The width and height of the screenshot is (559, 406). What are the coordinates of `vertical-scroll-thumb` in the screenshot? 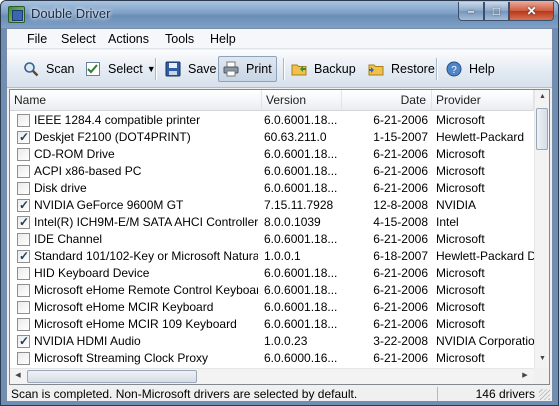 It's located at (542, 129).